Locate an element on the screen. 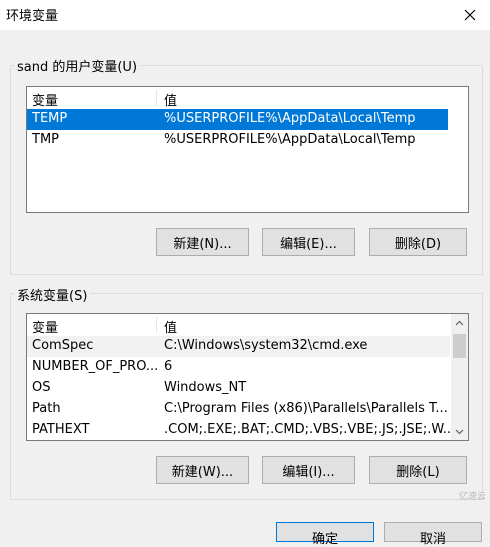  system-vars-group-label: 系统变量(S) is located at coordinates (52, 294).